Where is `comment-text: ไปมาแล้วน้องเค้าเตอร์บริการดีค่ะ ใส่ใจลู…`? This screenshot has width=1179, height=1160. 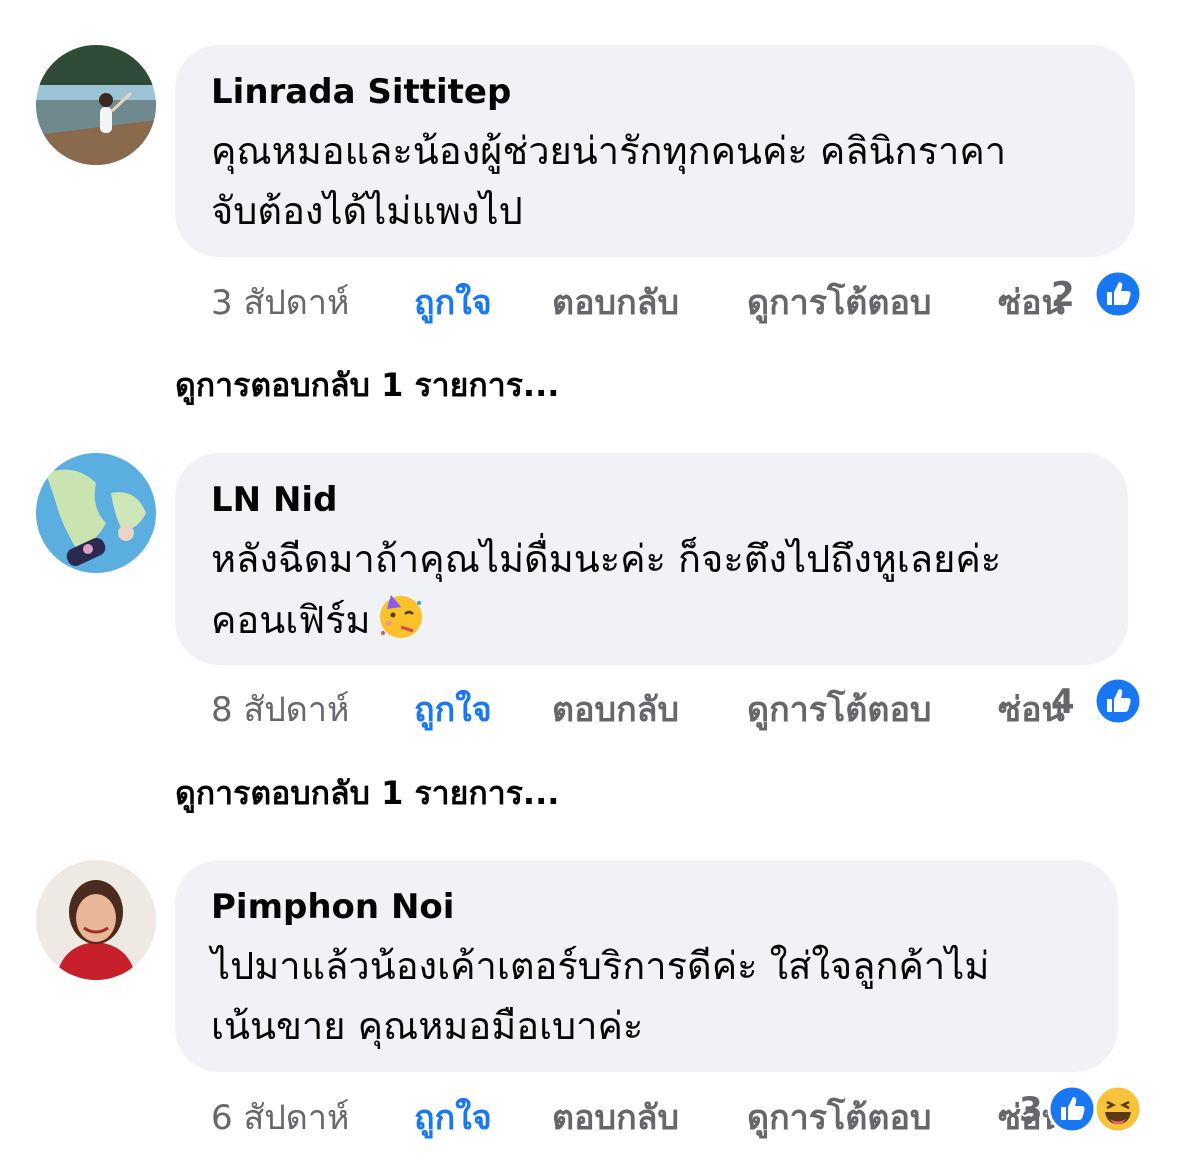
comment-text: ไปมาแล้วน้องเค้าเตอร์บริการดีค่ะ ใส่ใจลู… is located at coordinates (646, 996).